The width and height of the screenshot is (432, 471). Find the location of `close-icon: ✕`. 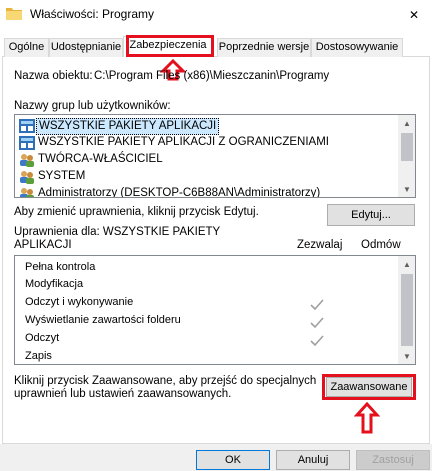

close-icon: ✕ is located at coordinates (414, 15).